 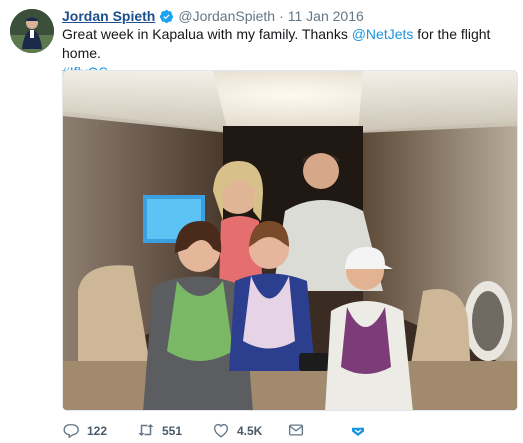 I want to click on reply-count: 122, so click(x=97, y=431).